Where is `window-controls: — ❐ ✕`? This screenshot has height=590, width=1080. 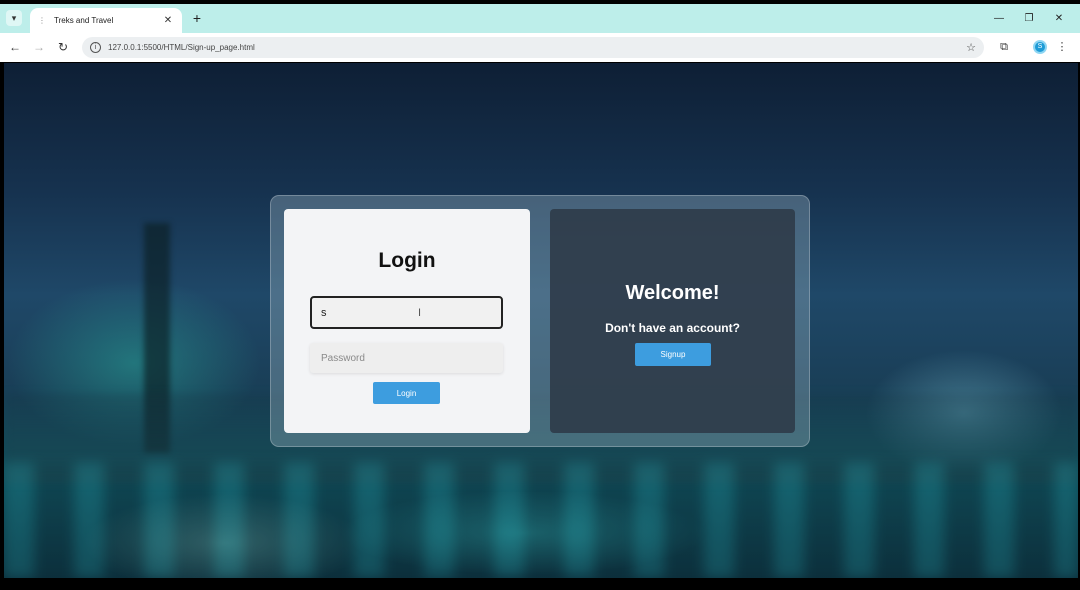
window-controls: — ❐ ✕ is located at coordinates (1029, 18).